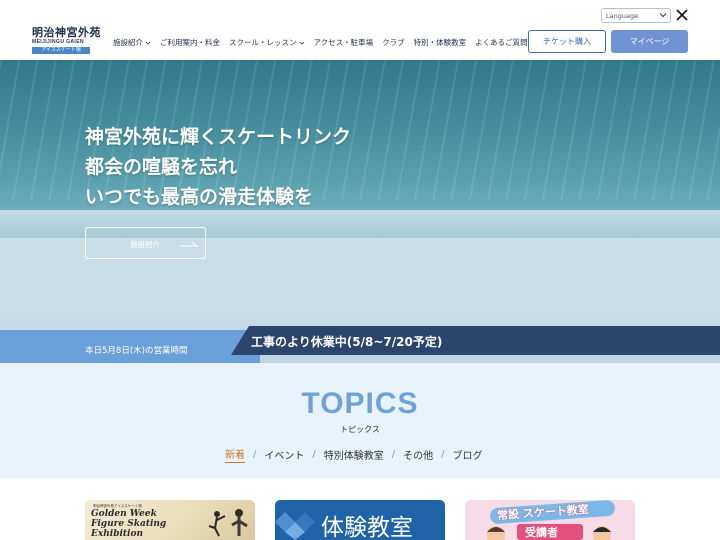 This screenshot has width=720, height=540. I want to click on language-select-label: Language, so click(622, 16).